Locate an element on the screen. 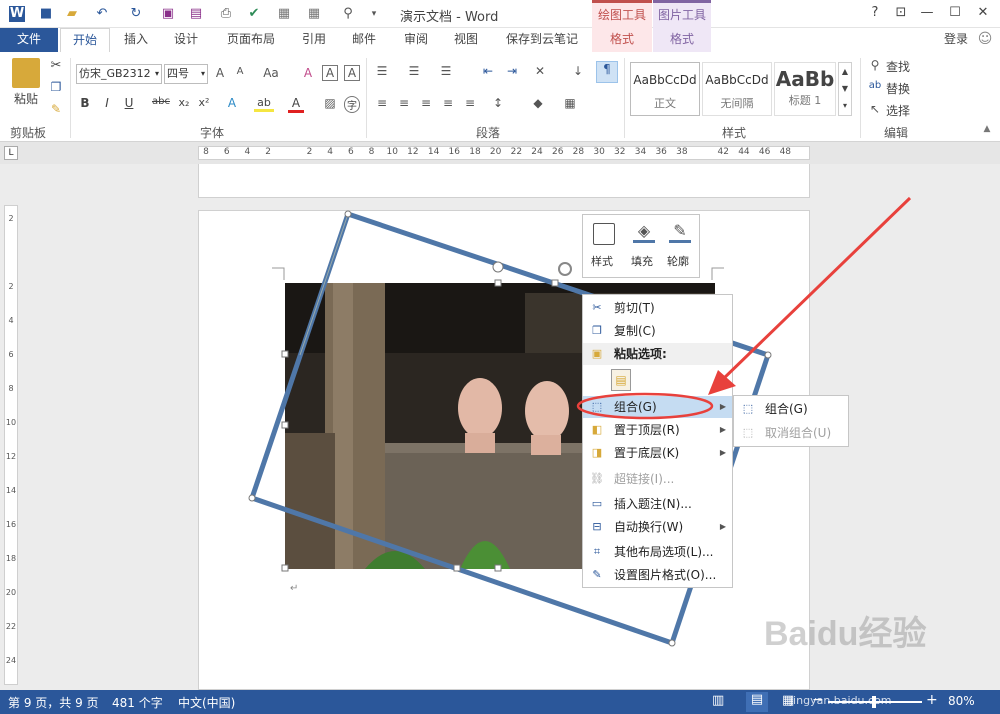 This screenshot has height=714, width=1000. justify-icon: ≡ is located at coordinates (448, 103).